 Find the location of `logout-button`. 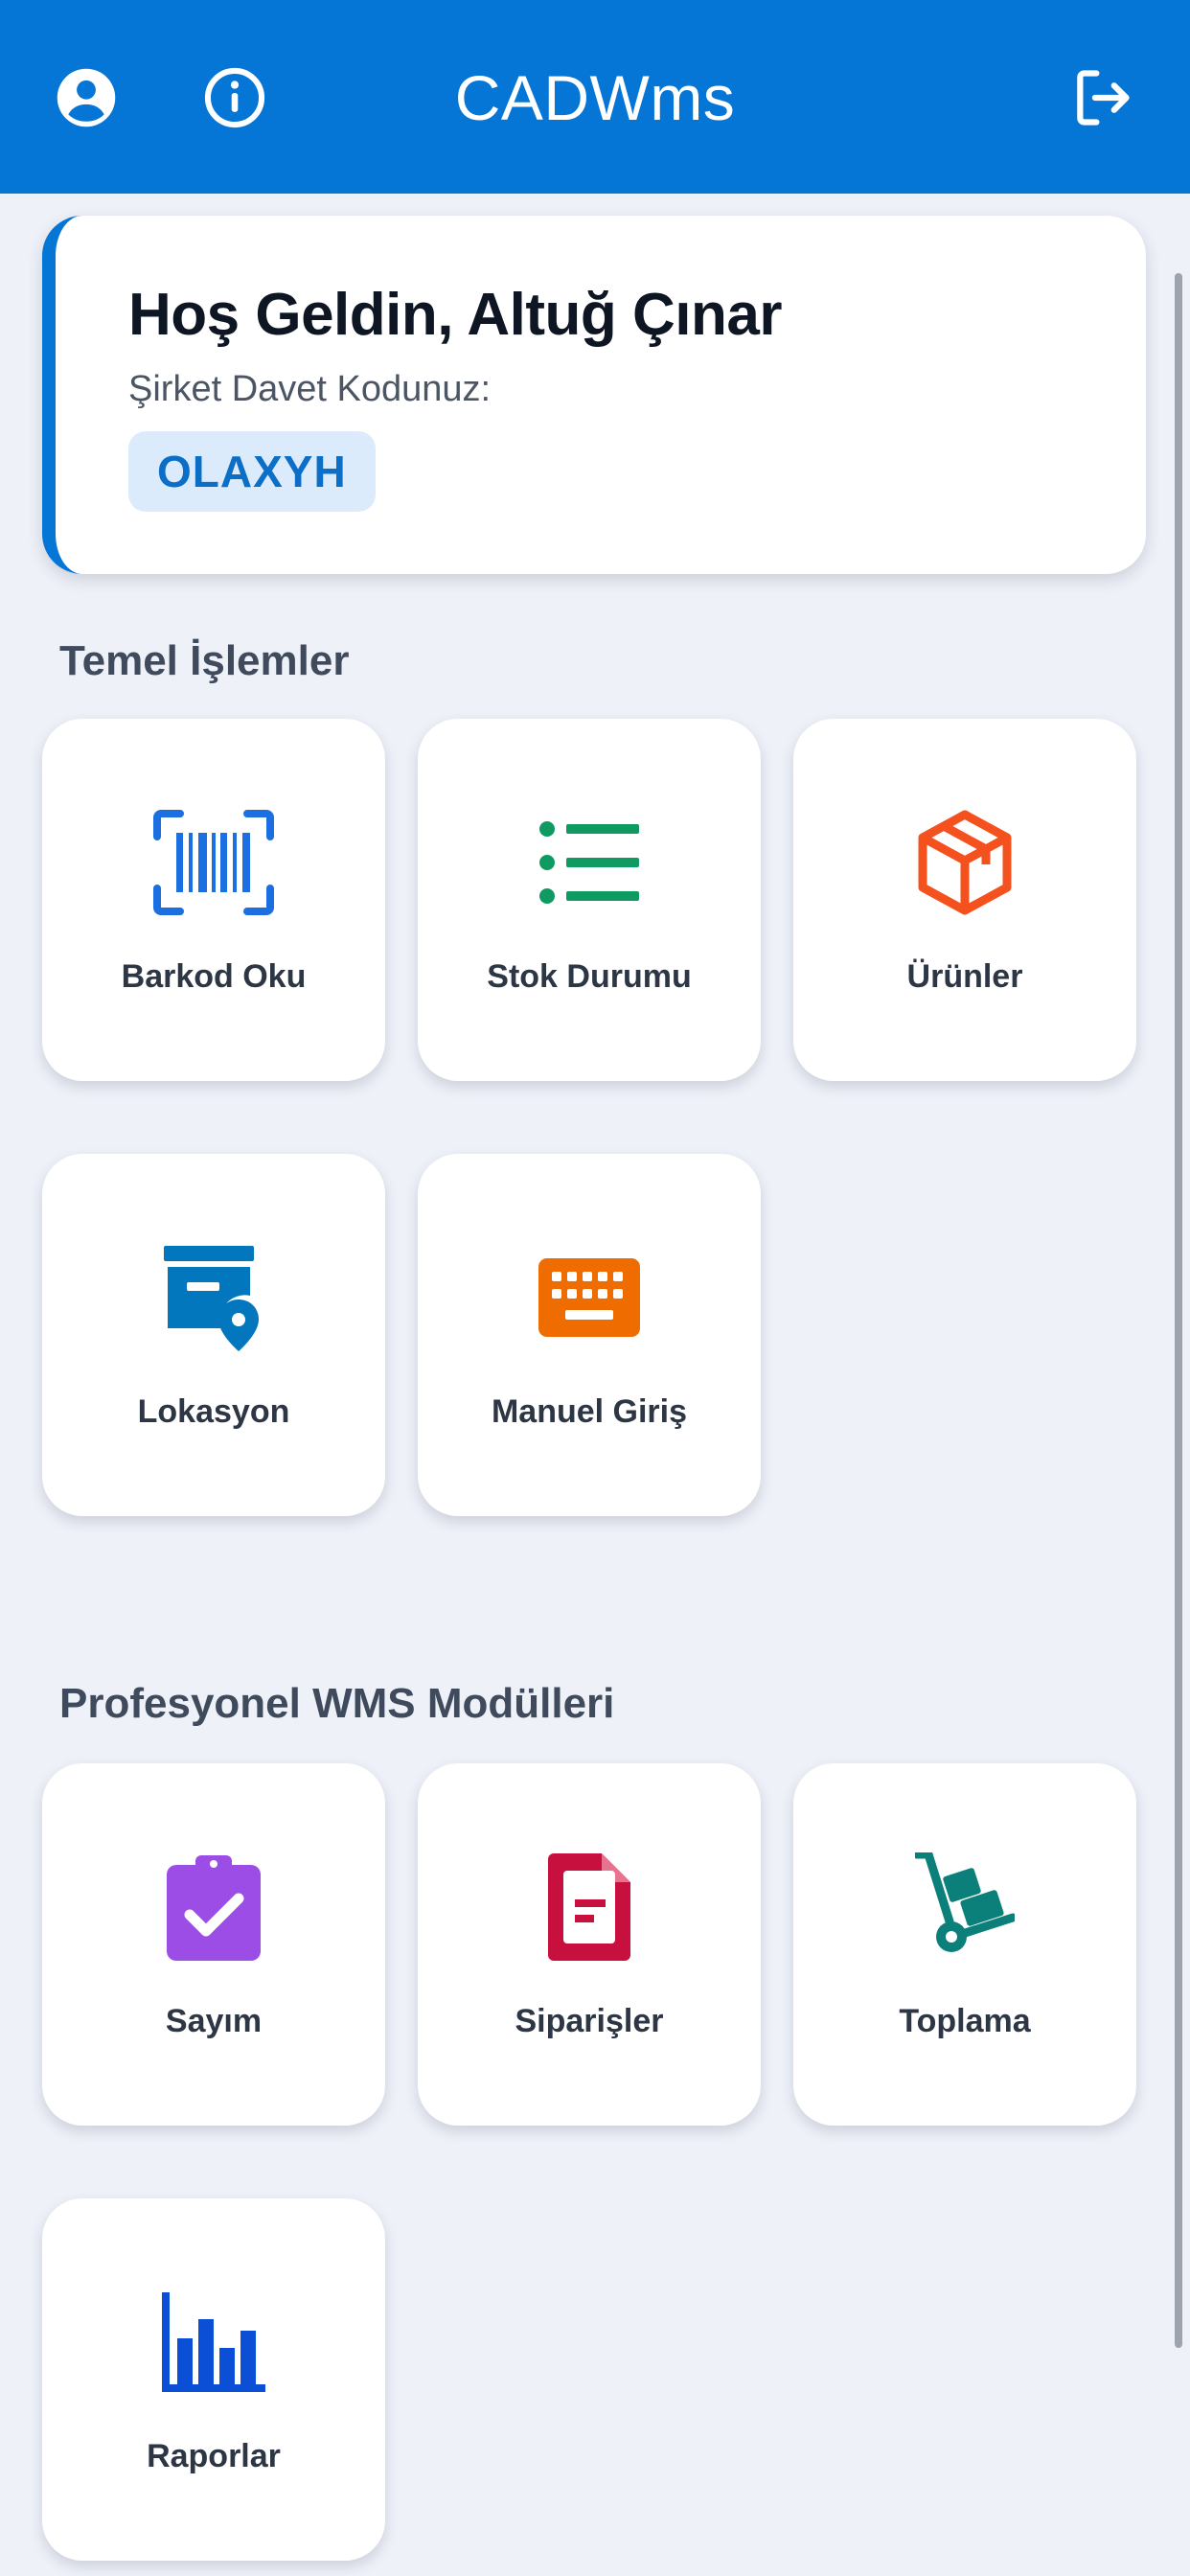

logout-button is located at coordinates (1102, 97).